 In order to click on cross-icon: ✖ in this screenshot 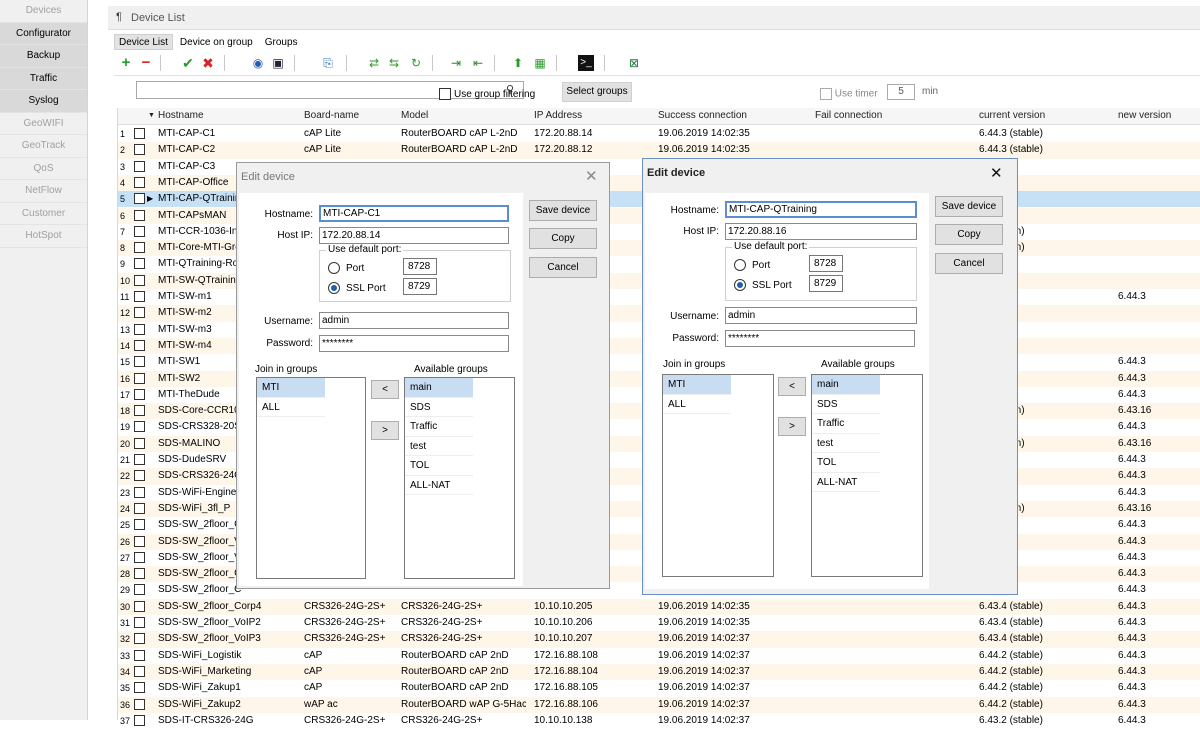, I will do `click(208, 63)`.